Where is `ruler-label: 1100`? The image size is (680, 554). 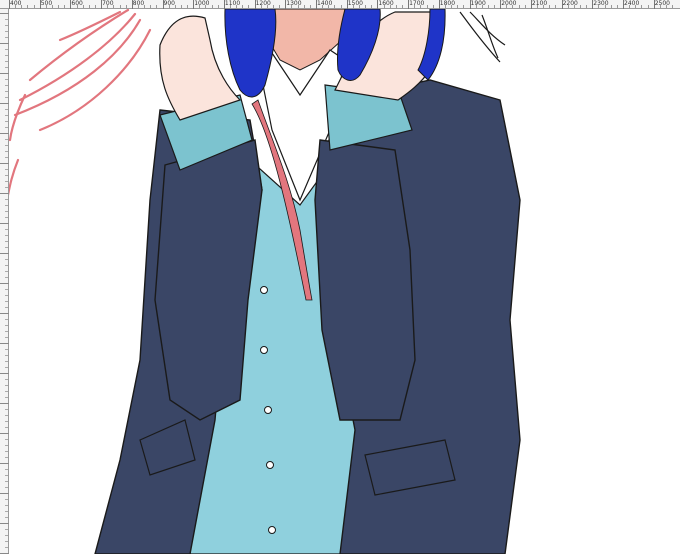
ruler-label: 1100 is located at coordinates (232, 3).